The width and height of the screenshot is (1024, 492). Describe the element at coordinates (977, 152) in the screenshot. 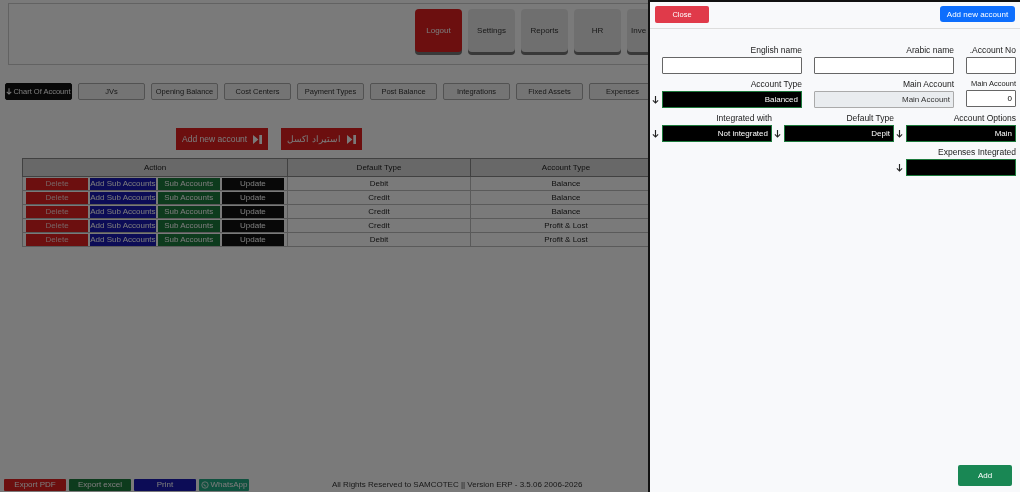

I see `field-label: Expenses Integrated` at that location.